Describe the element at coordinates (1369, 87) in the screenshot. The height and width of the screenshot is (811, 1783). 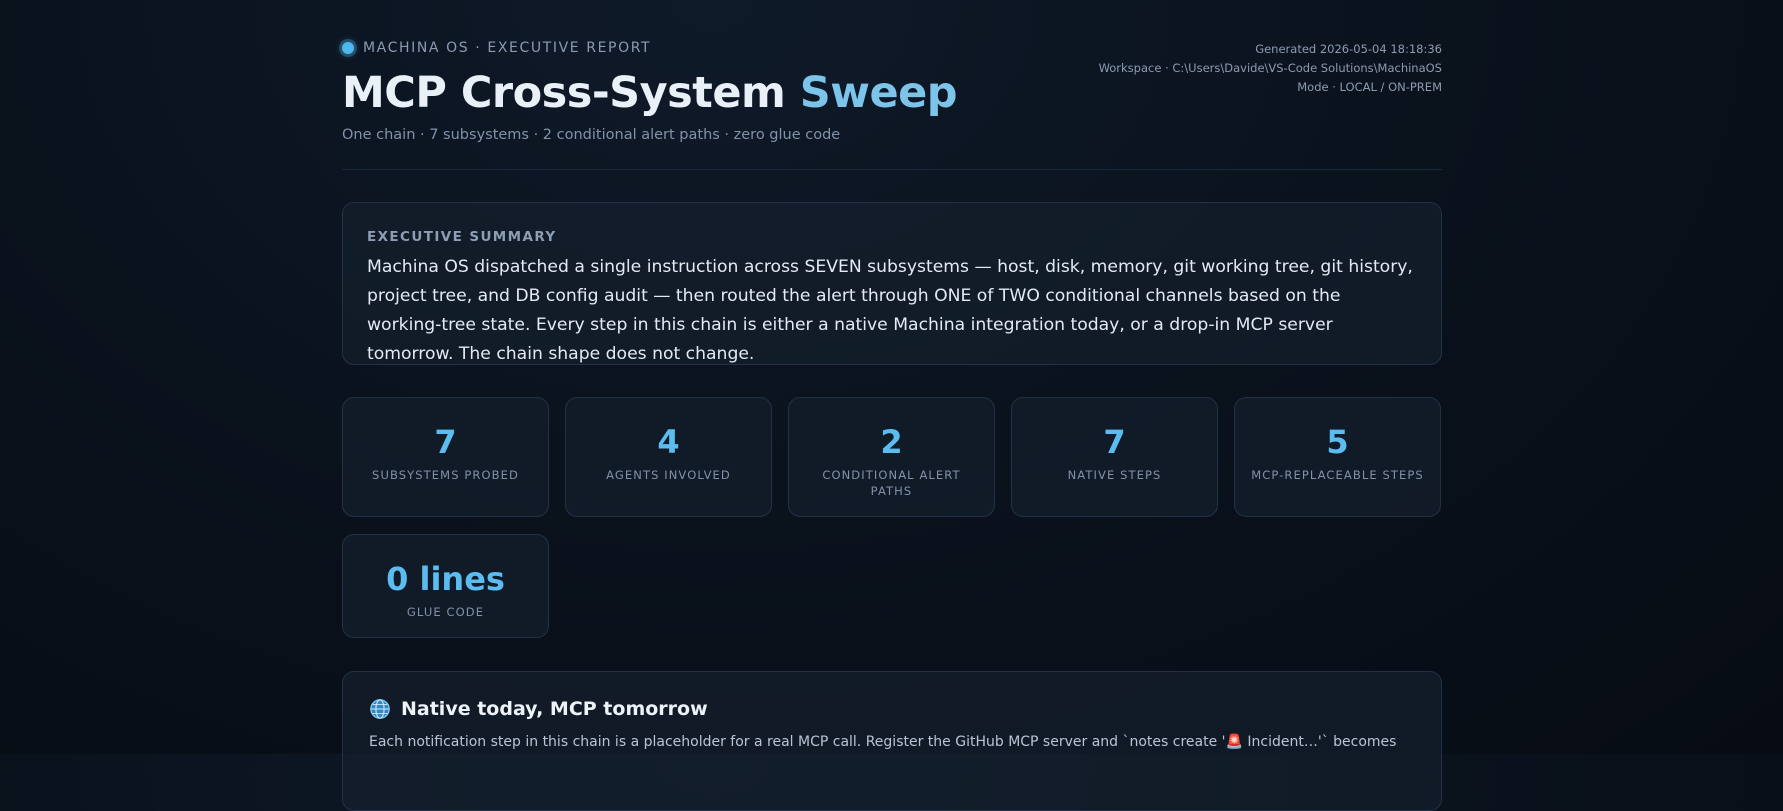
I see `run-mode: Mode · LOCAL / ON-PREM` at that location.